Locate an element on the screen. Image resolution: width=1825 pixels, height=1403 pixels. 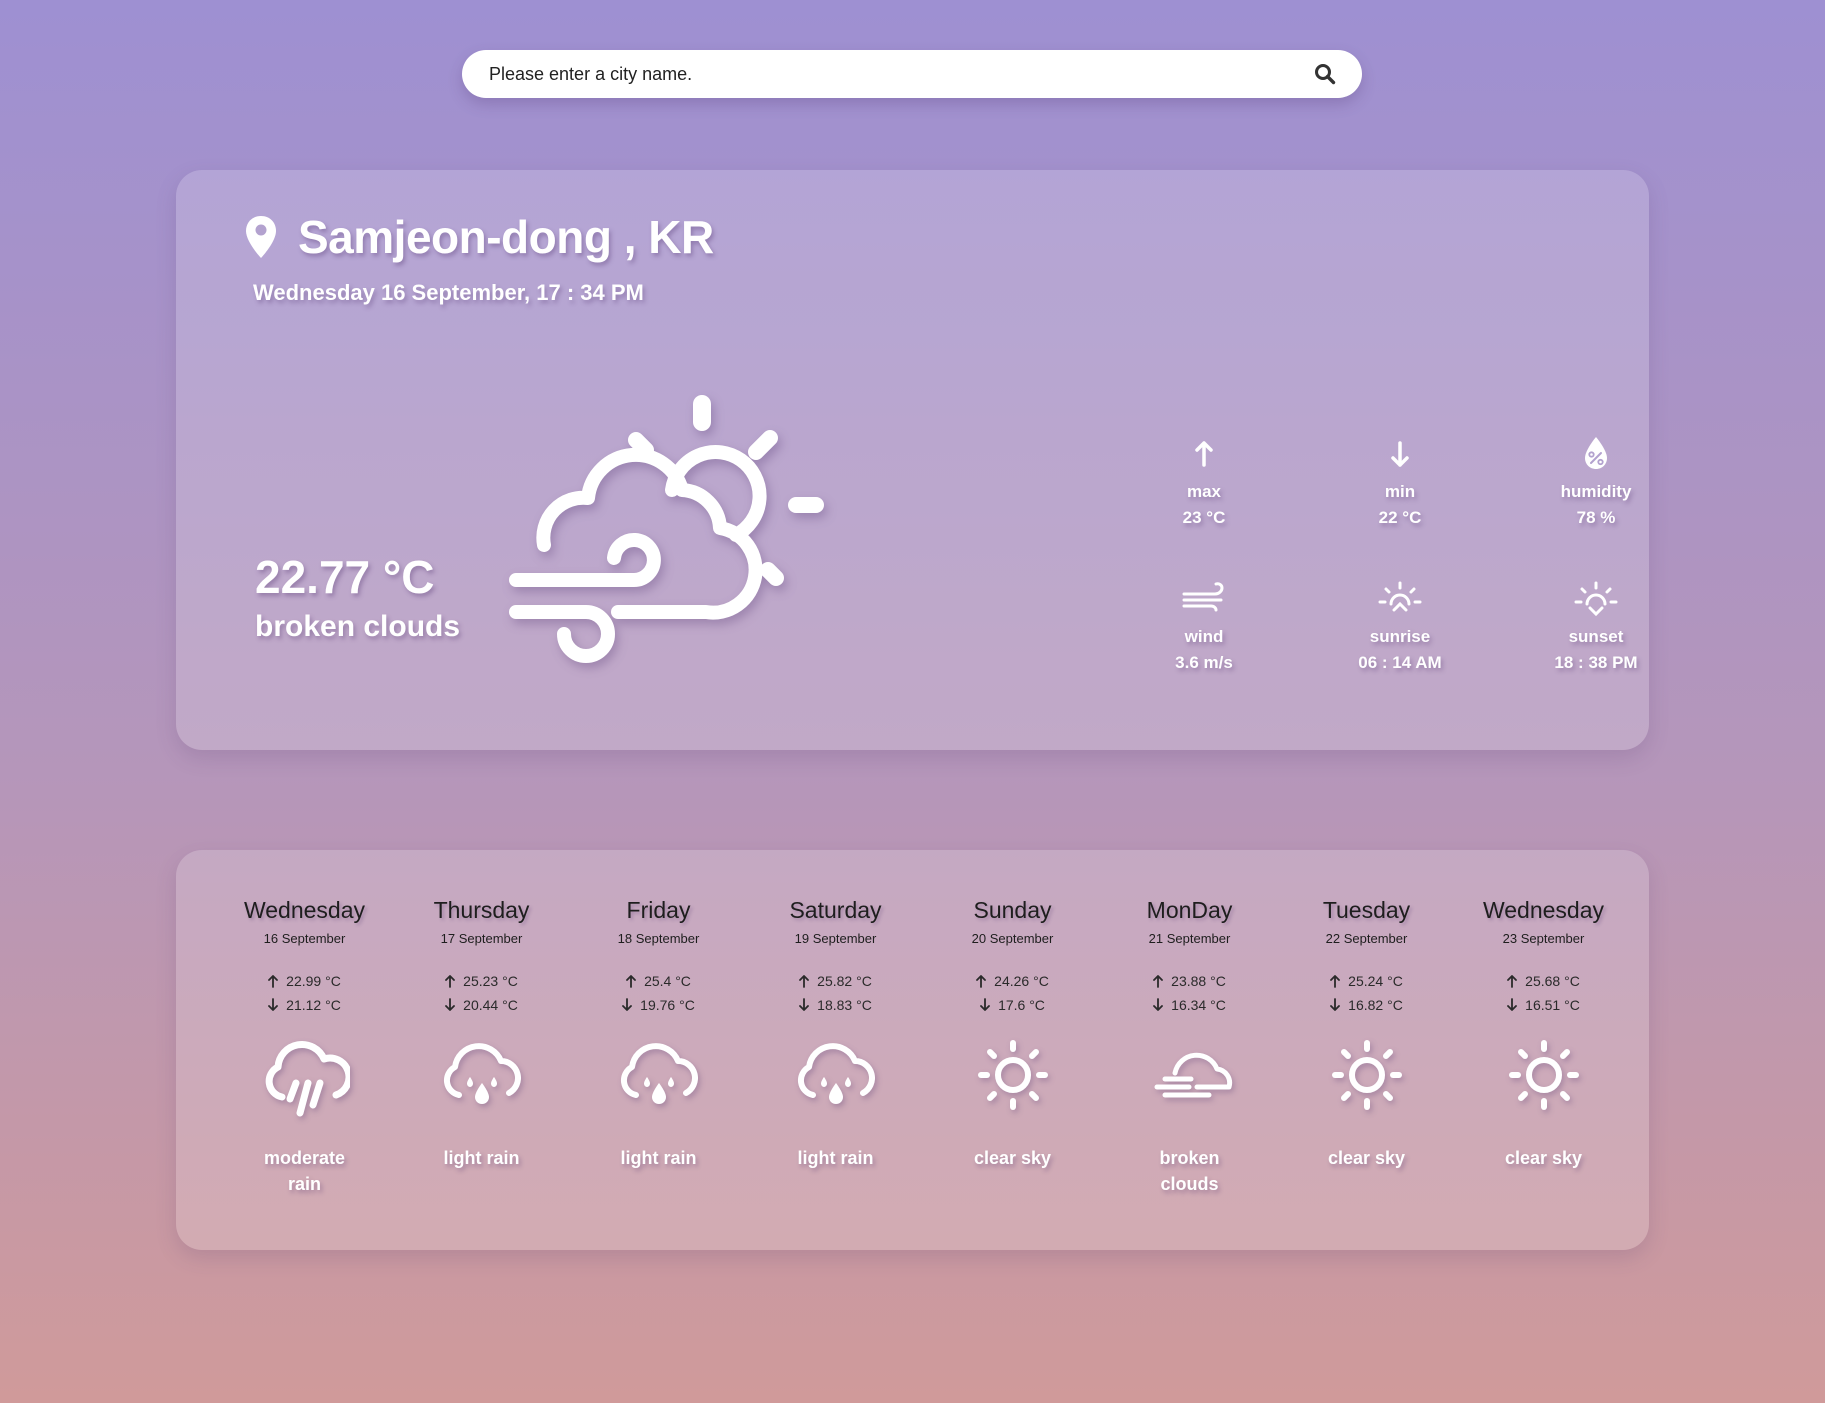
sunrise-icon is located at coordinates (1400, 596).